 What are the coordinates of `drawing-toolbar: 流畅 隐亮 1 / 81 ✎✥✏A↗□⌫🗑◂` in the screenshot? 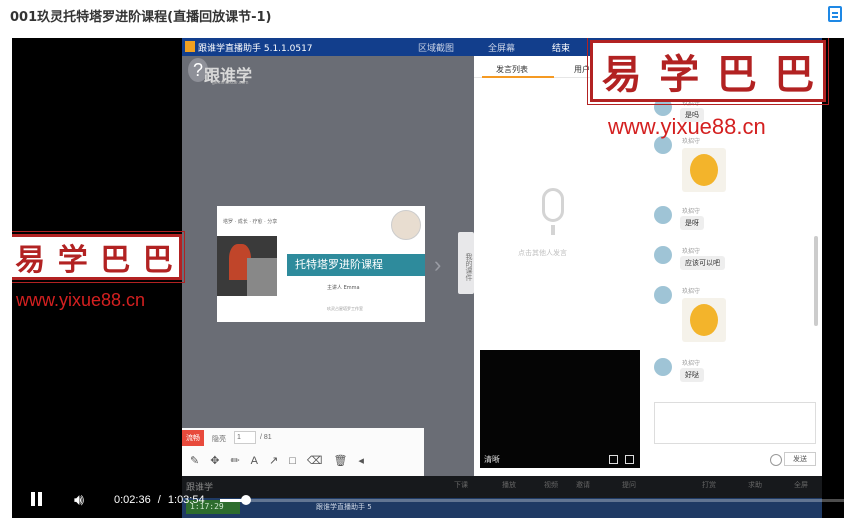 It's located at (303, 452).